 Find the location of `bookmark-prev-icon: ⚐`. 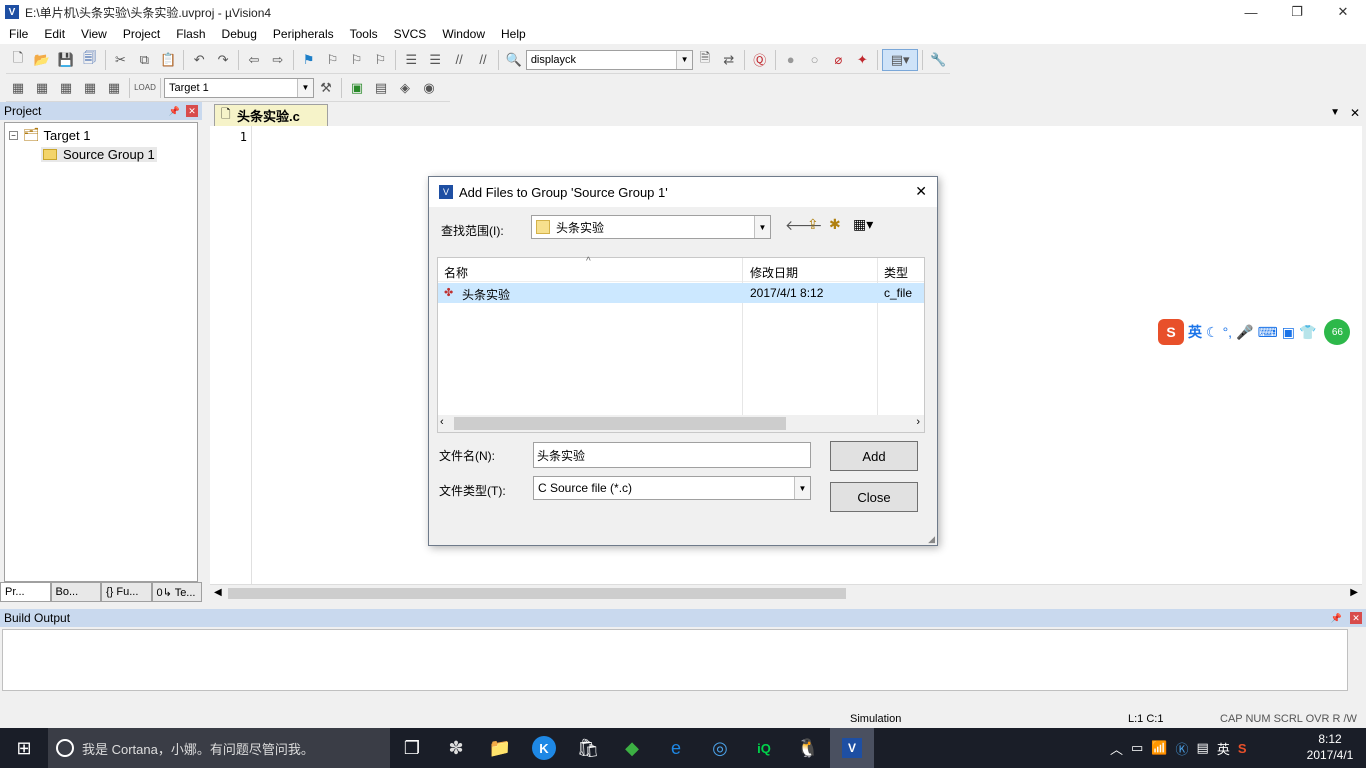

bookmark-prev-icon: ⚐ is located at coordinates (333, 60).